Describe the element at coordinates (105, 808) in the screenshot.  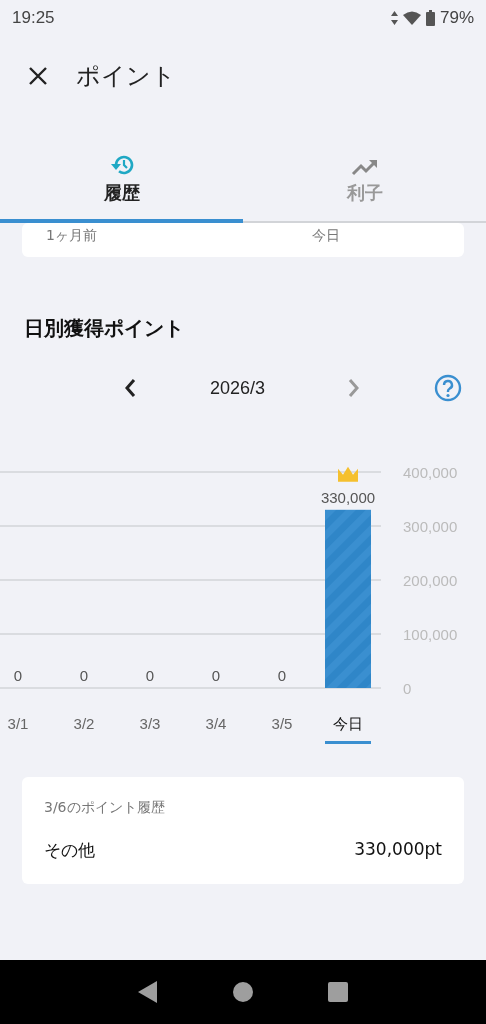
I see `history-title: 3/6のポイント履歴` at that location.